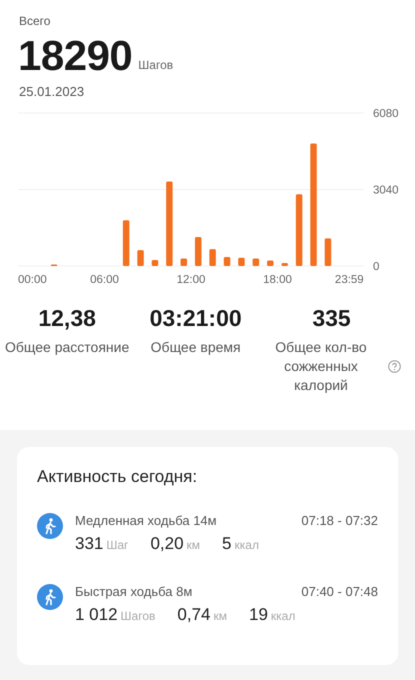 Image resolution: width=415 pixels, height=680 pixels. What do you see at coordinates (75, 56) in the screenshot?
I see `step-count: 18290` at bounding box center [75, 56].